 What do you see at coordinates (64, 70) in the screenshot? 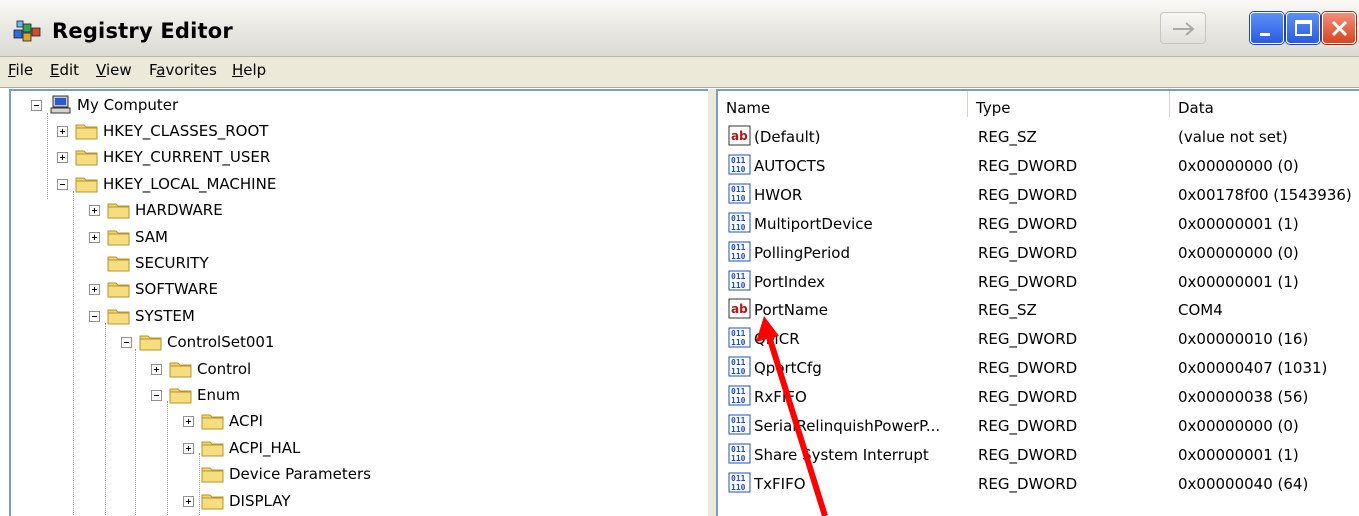
I see `menu-edit: Edit` at bounding box center [64, 70].